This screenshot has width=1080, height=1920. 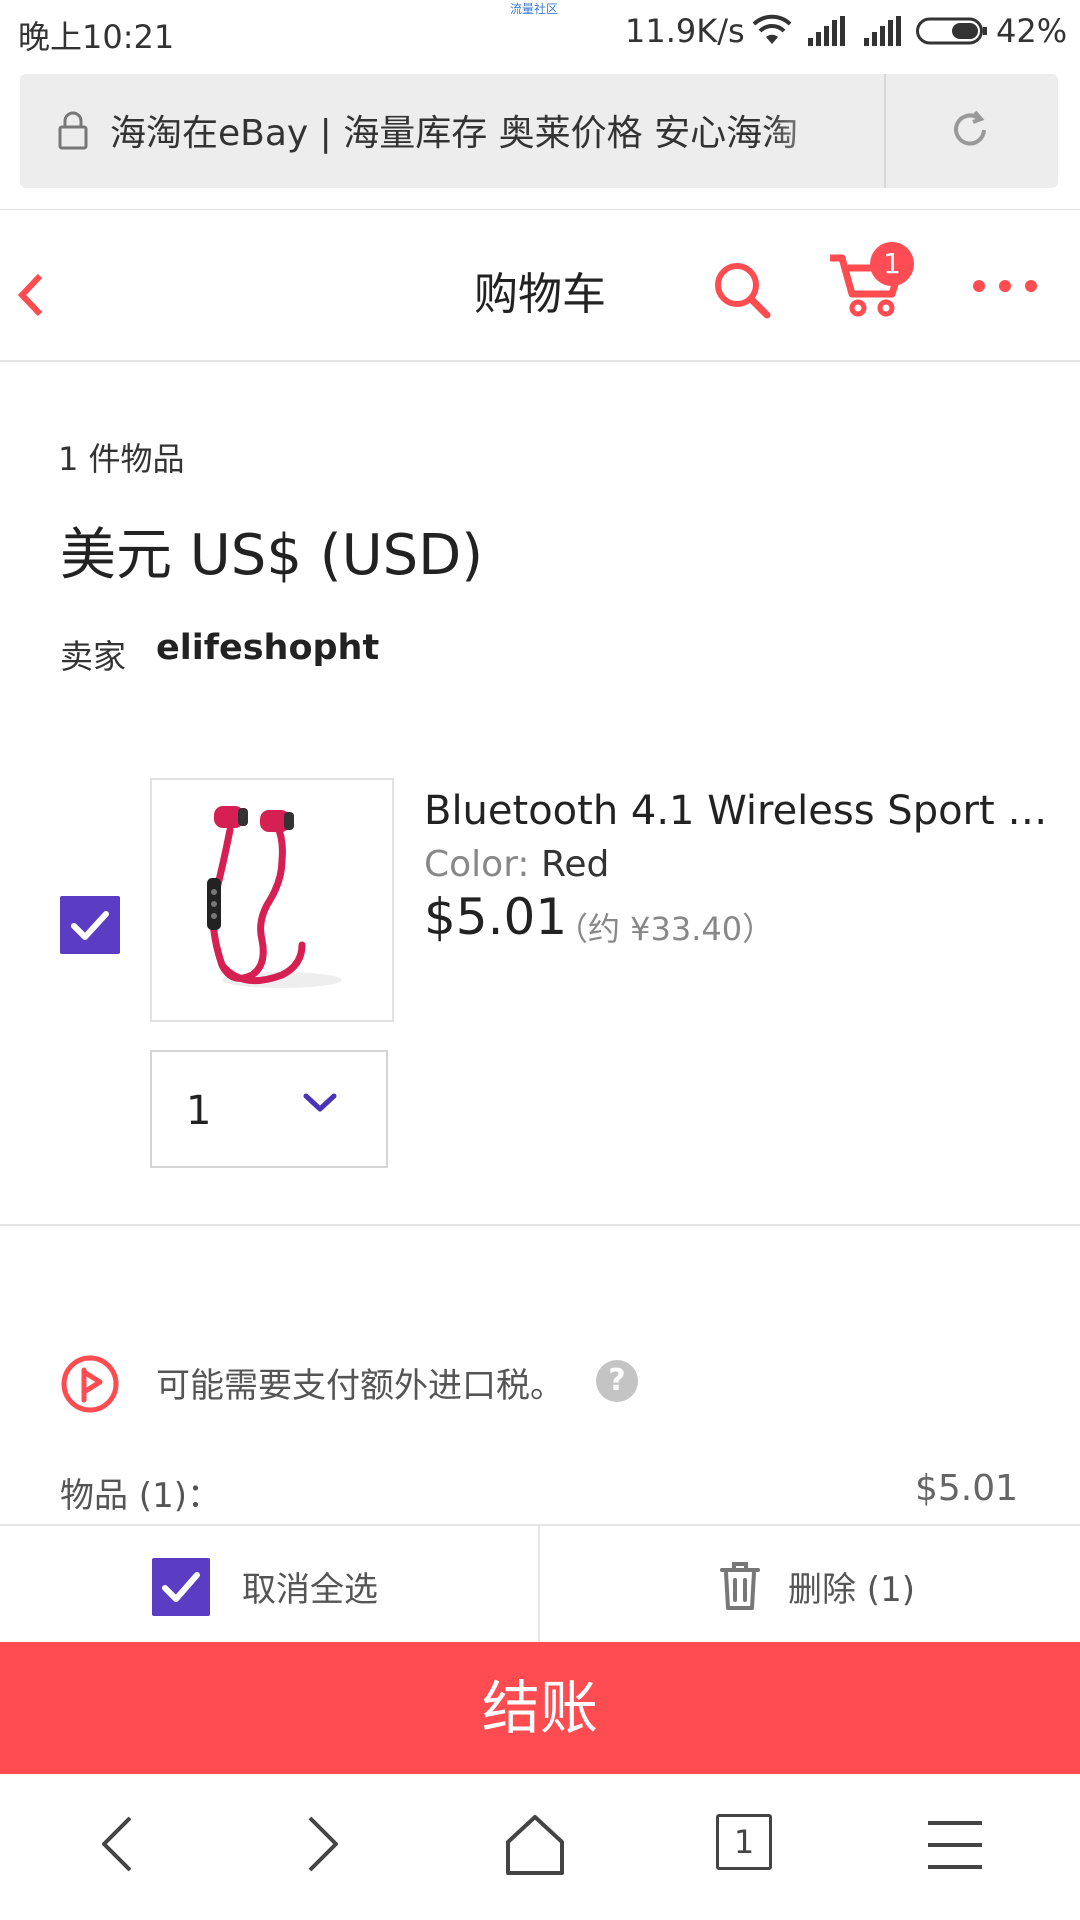 I want to click on browser-nav-bar: 1, so click(x=540, y=1847).